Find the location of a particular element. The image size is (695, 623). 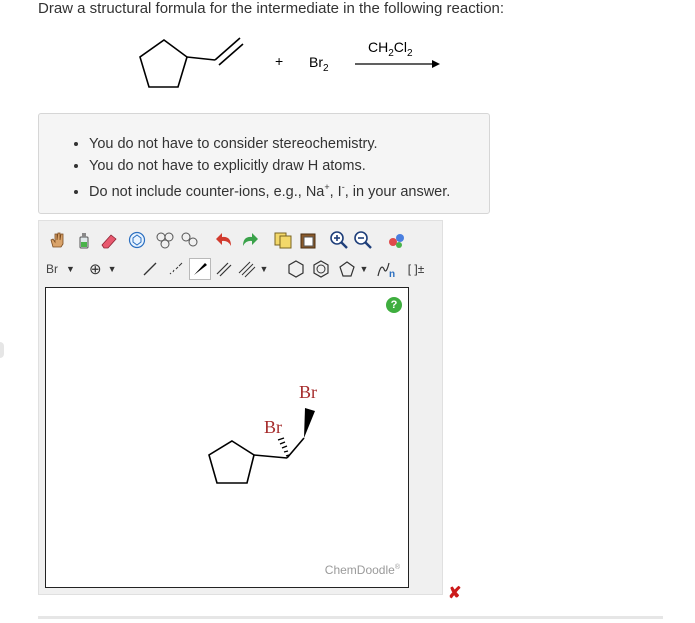

pentagon-ring-icon is located at coordinates (347, 269).